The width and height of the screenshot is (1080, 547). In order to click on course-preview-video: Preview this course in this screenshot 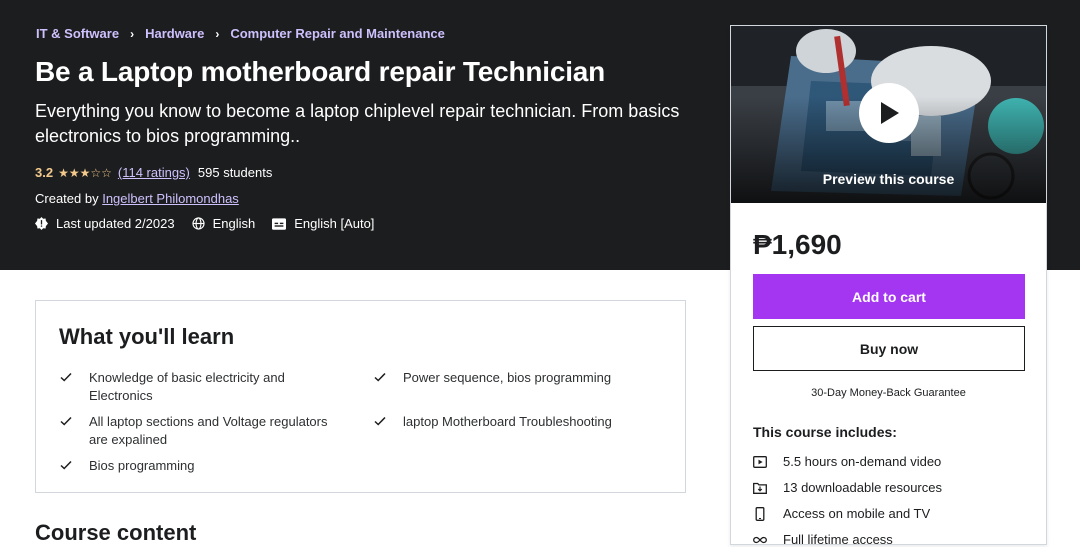, I will do `click(888, 114)`.